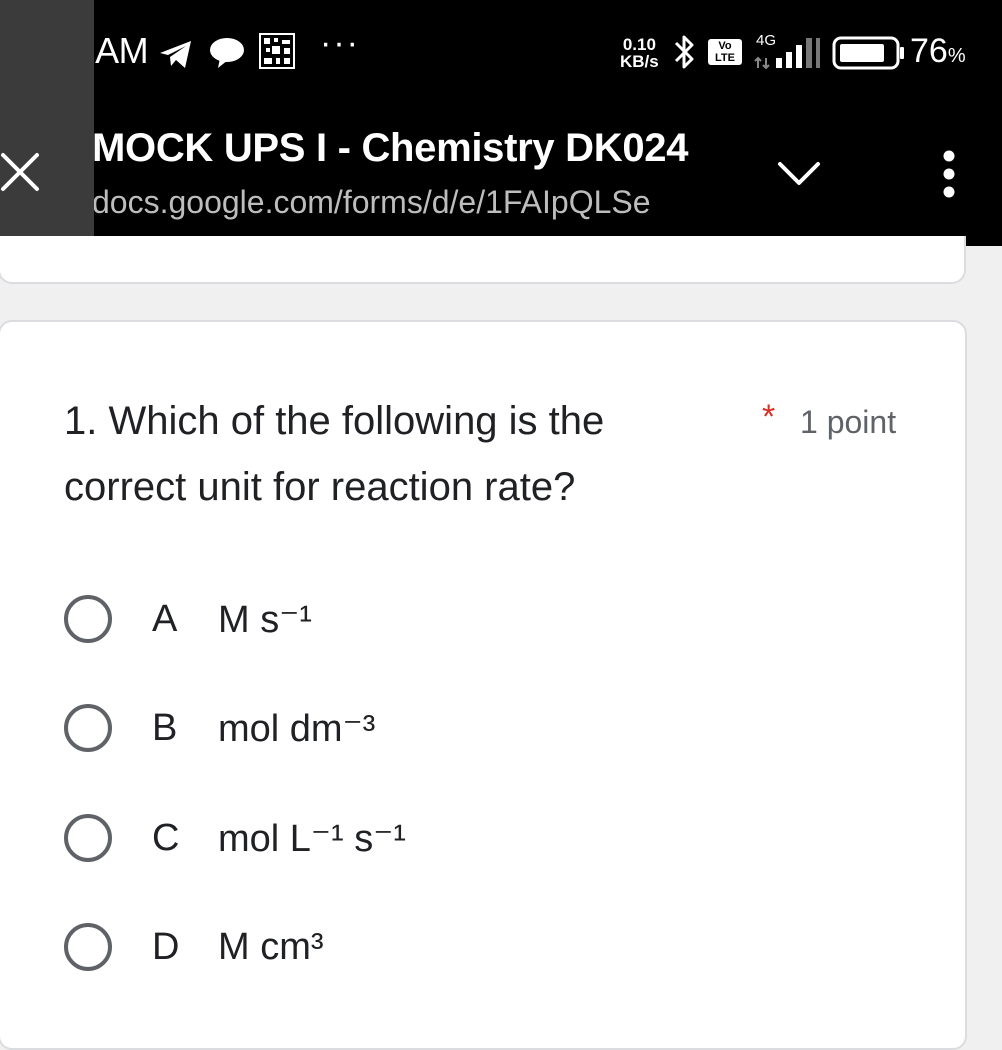 This screenshot has width=1002, height=1050. Describe the element at coordinates (165, 618) in the screenshot. I see `option-letter: A` at that location.